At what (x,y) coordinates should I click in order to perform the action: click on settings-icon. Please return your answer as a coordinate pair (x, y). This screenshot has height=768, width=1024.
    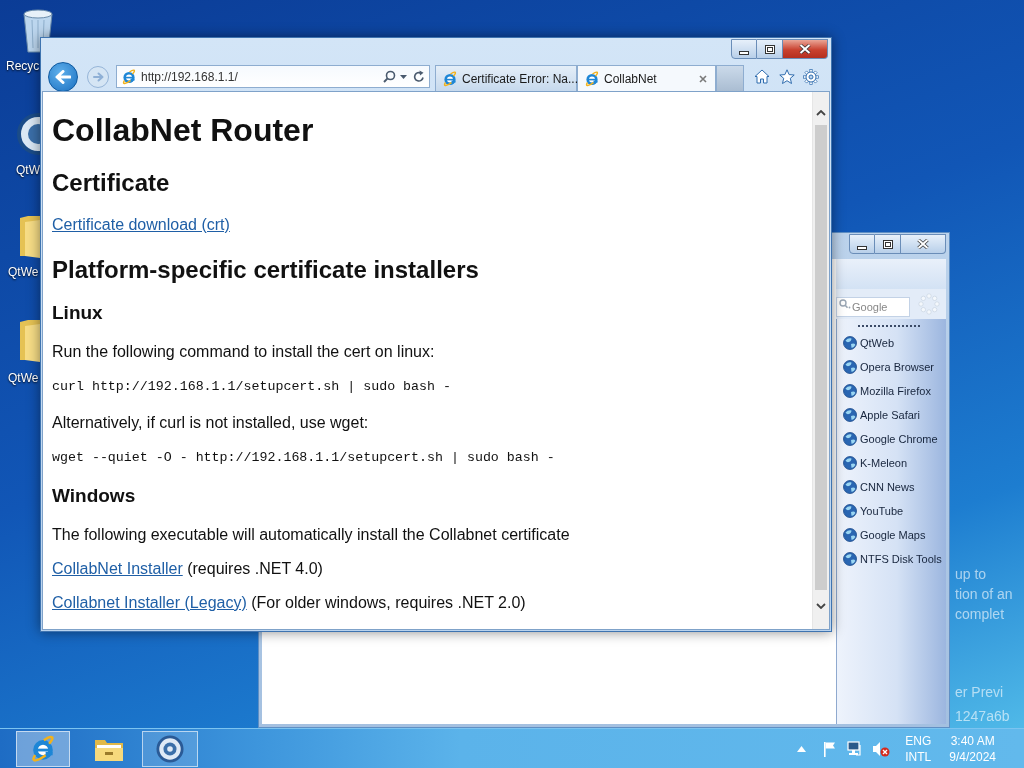
    Looking at the image, I should click on (811, 76).